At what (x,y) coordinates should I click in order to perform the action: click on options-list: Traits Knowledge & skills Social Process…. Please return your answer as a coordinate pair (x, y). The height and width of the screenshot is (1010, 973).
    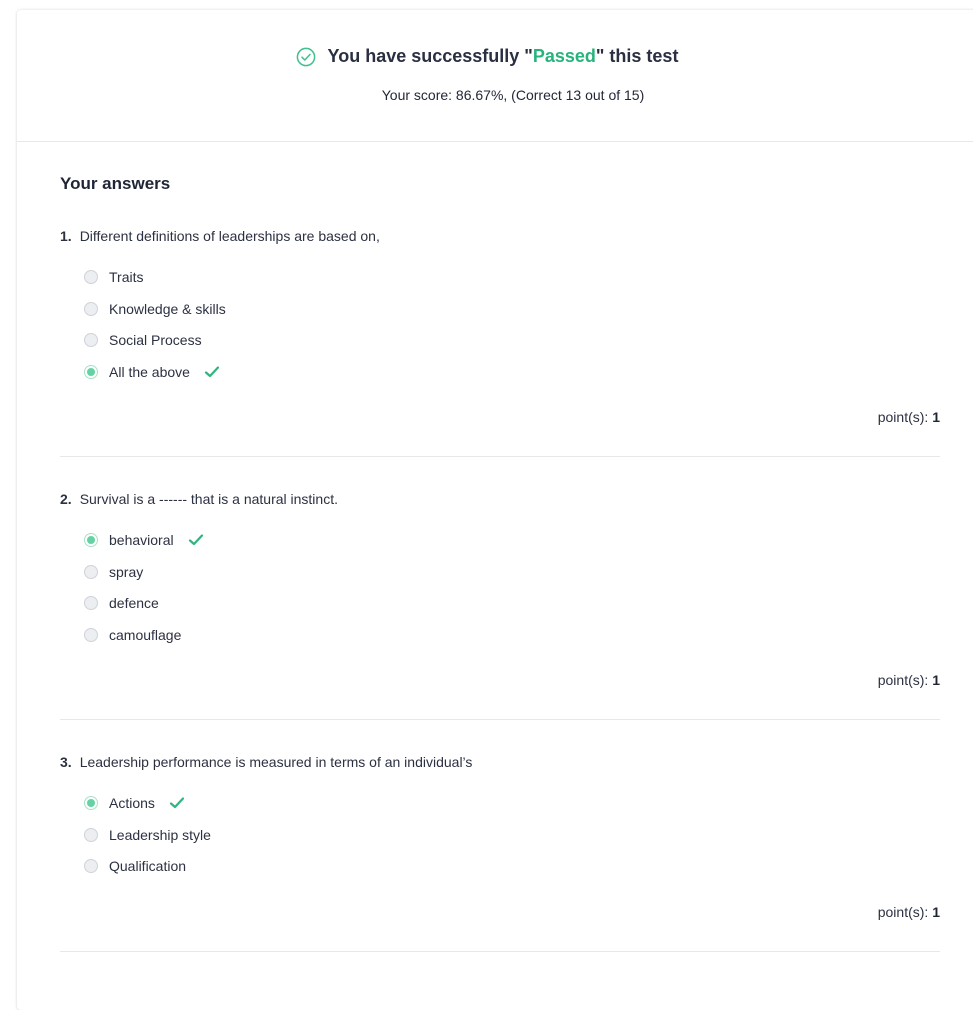
    Looking at the image, I should click on (155, 324).